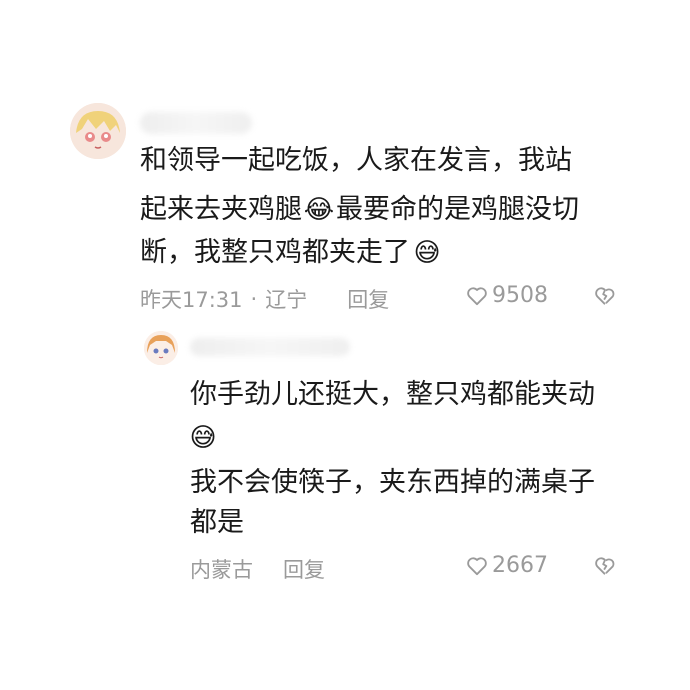 The image size is (690, 690). Describe the element at coordinates (161, 348) in the screenshot. I see `reply-avatar` at that location.